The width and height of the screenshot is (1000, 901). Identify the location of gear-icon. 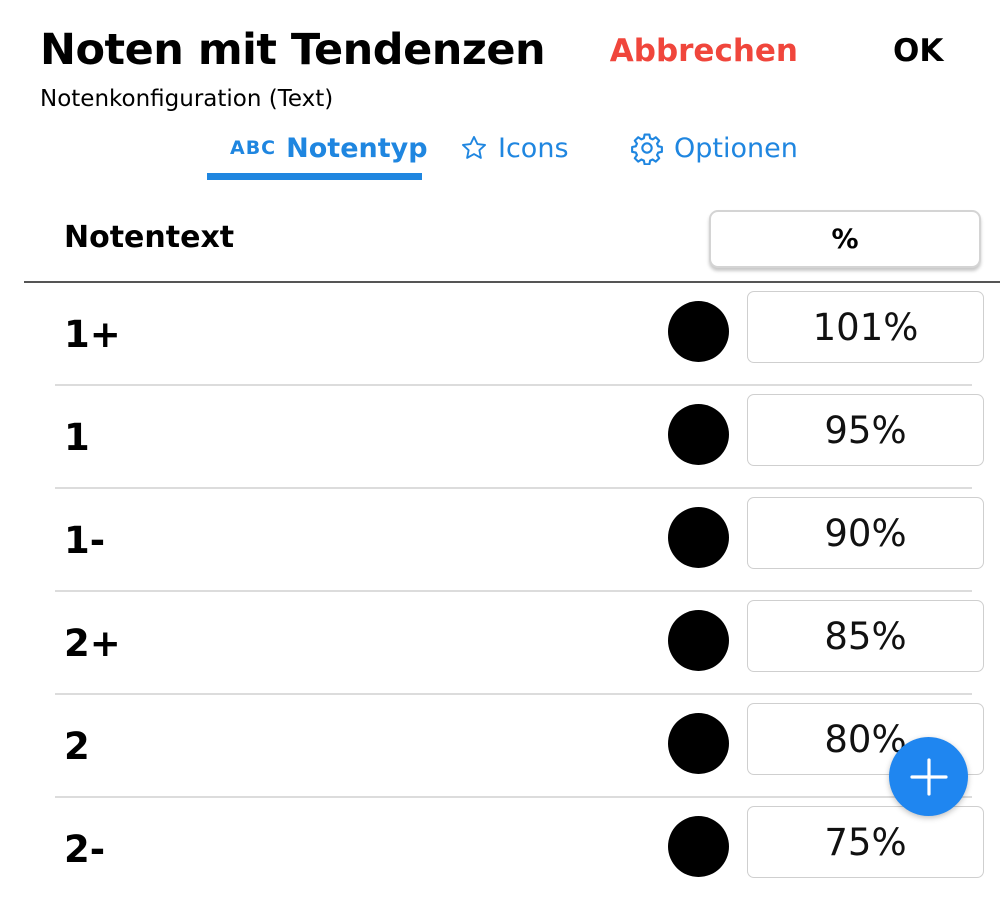
(647, 149).